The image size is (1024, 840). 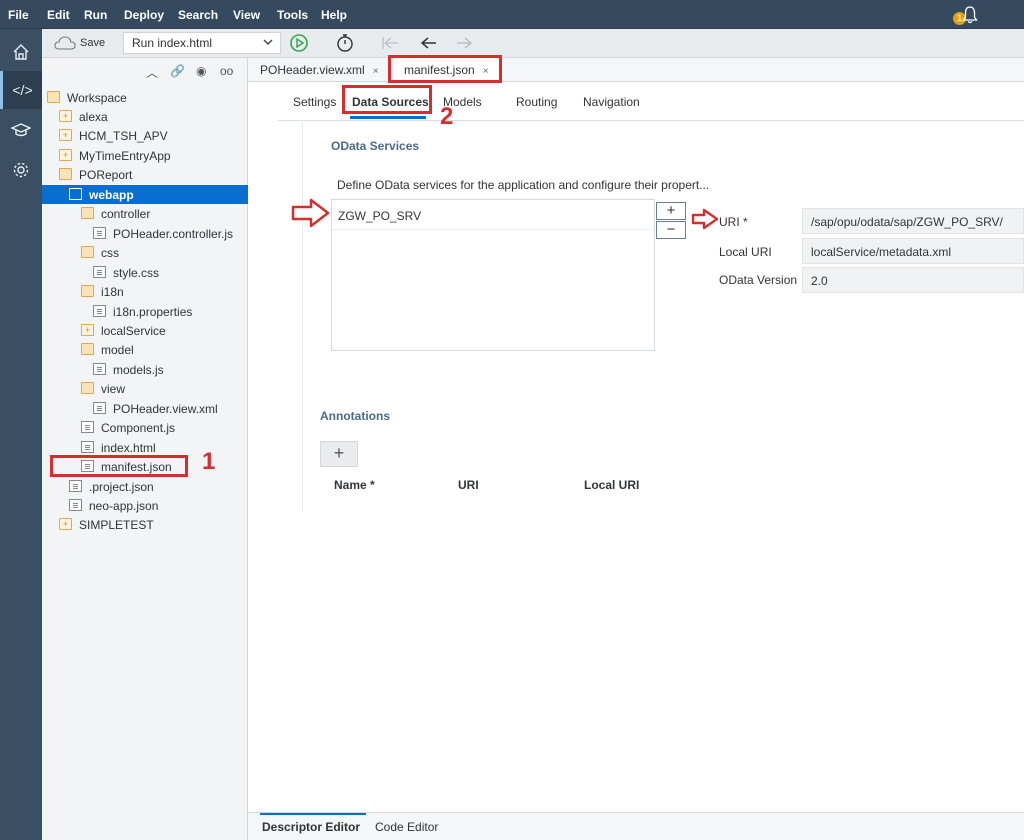 I want to click on tree-item-label: view, so click(x=113, y=389).